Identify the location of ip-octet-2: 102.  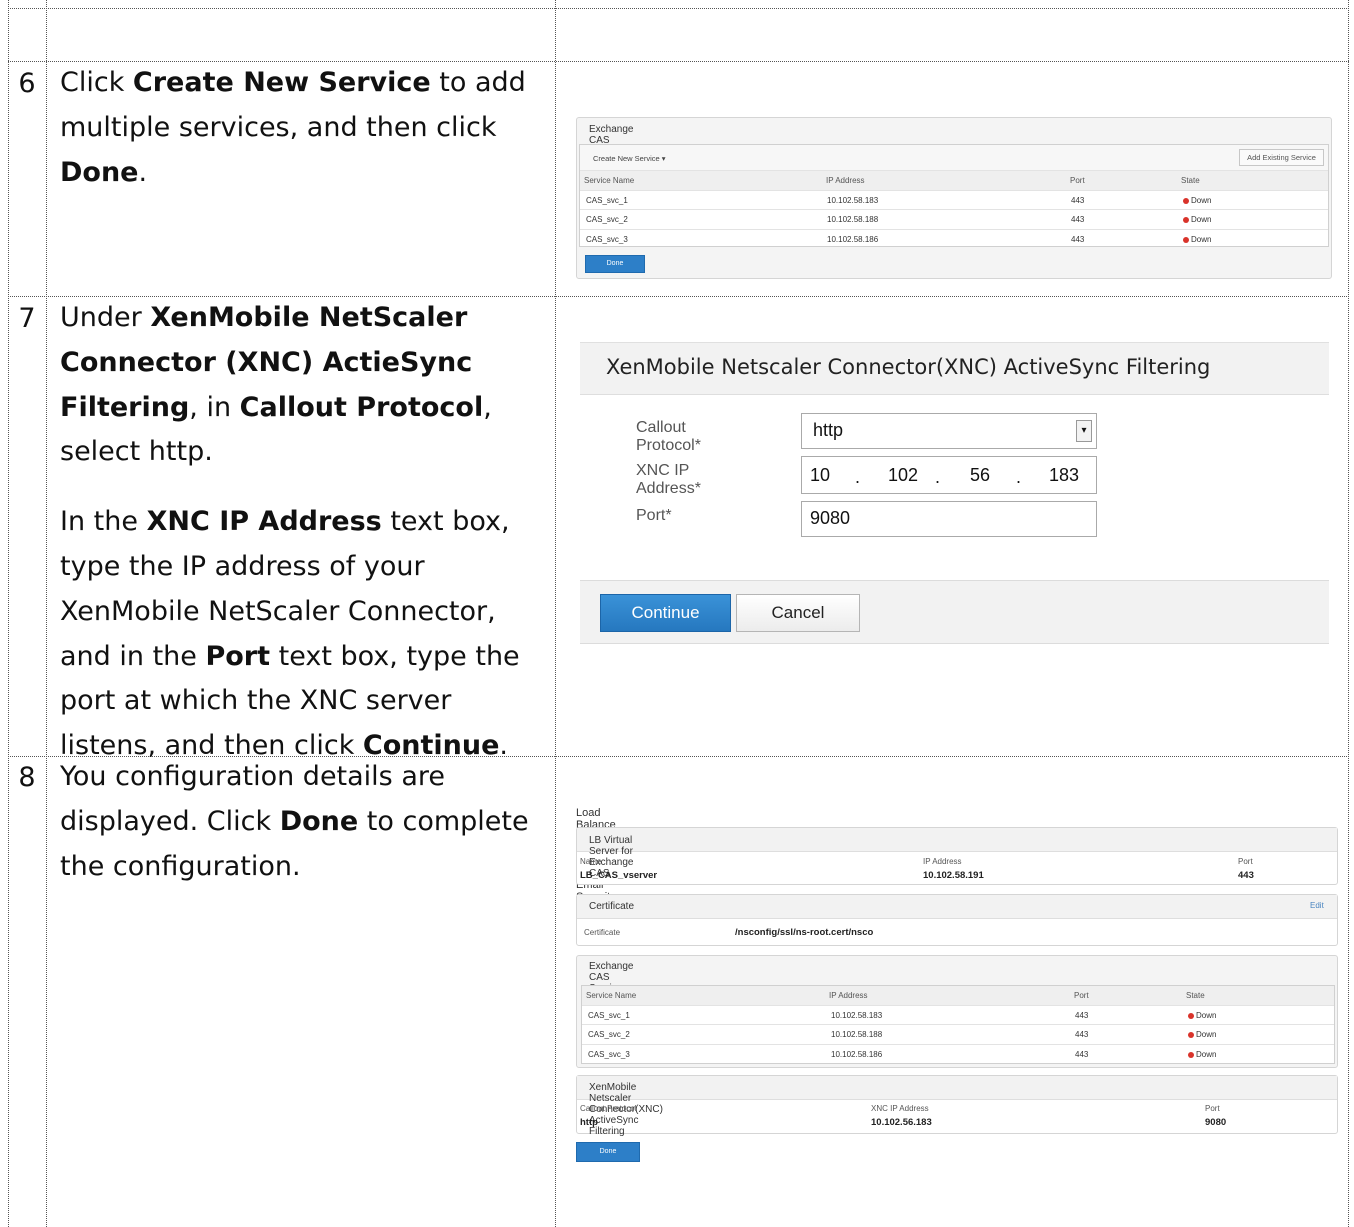
(903, 475).